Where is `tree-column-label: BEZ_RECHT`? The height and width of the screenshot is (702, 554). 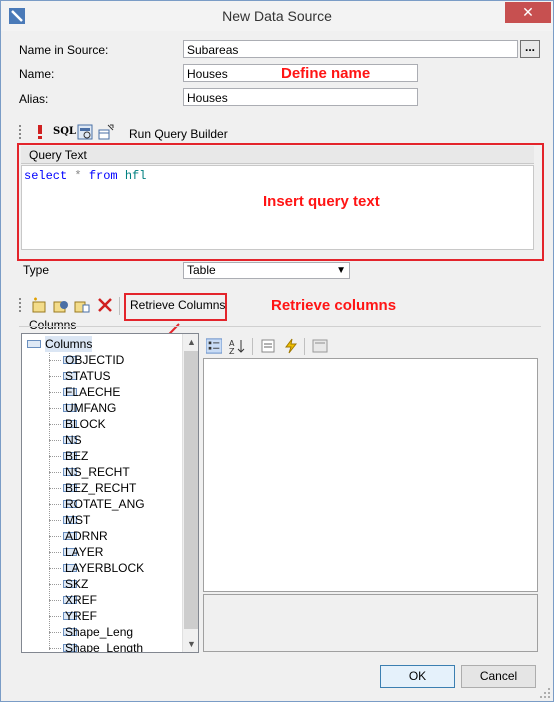 tree-column-label: BEZ_RECHT is located at coordinates (101, 488).